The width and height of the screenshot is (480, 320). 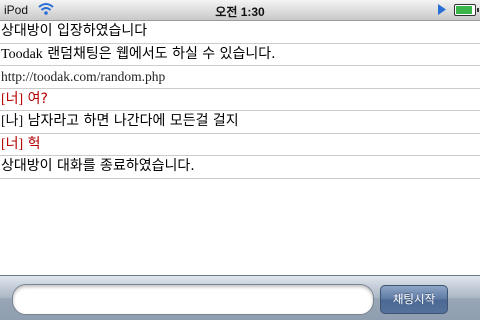 I want to click on message-input, so click(x=193, y=299).